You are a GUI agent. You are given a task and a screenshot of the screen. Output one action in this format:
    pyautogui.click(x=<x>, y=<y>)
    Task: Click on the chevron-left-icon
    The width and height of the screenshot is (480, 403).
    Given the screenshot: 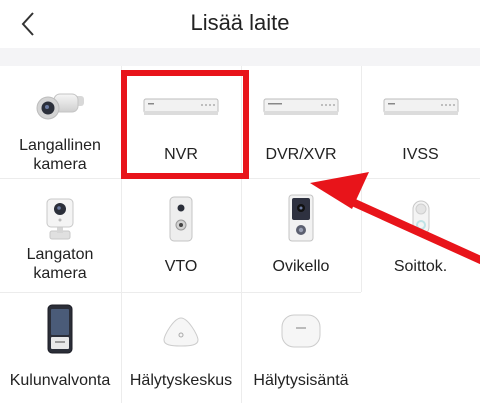 What is the action you would take?
    pyautogui.click(x=27, y=24)
    